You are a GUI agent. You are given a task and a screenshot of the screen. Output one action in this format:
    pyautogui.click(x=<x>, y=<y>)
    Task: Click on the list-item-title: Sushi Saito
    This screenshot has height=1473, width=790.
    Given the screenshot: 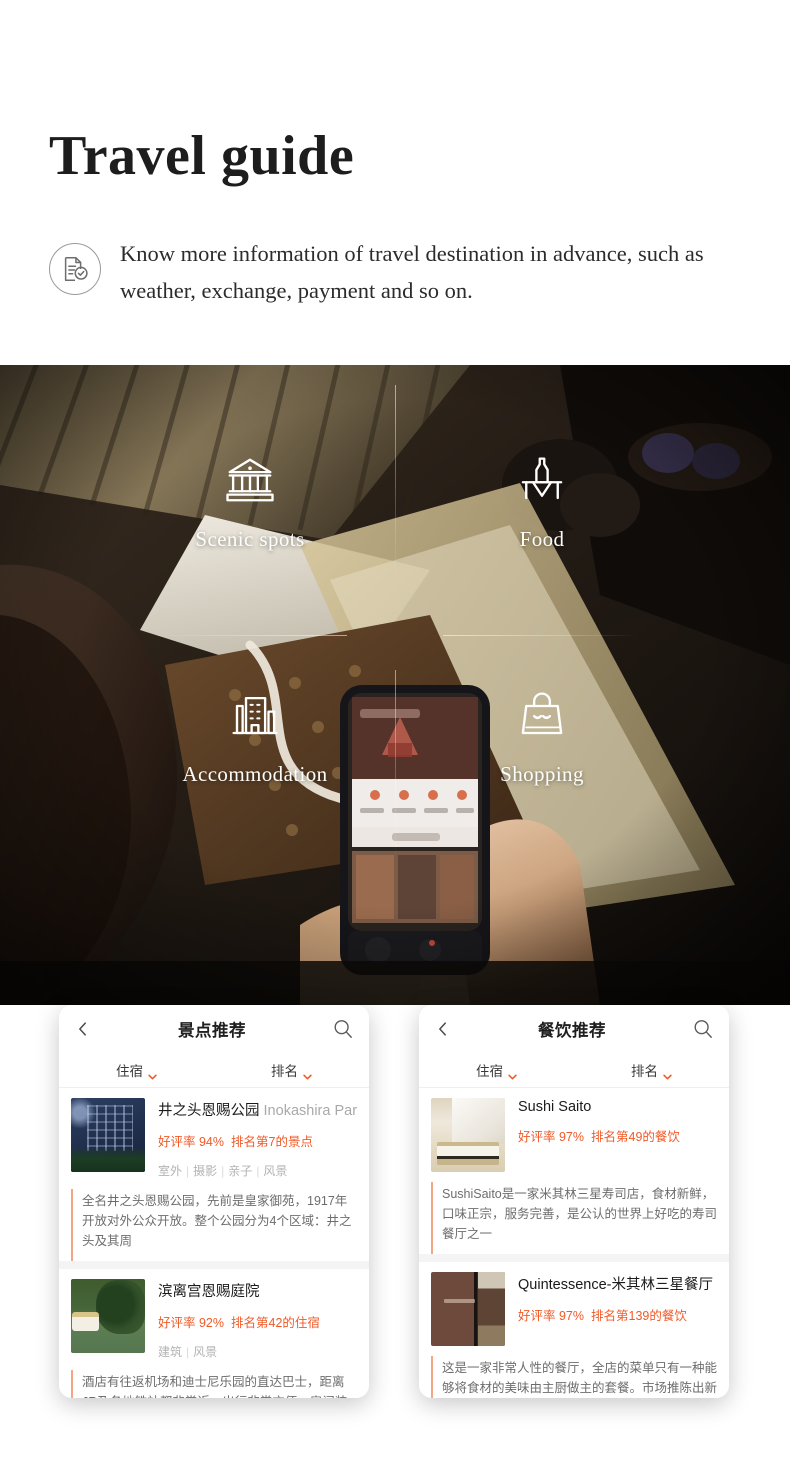 What is the action you would take?
    pyautogui.click(x=555, y=1107)
    